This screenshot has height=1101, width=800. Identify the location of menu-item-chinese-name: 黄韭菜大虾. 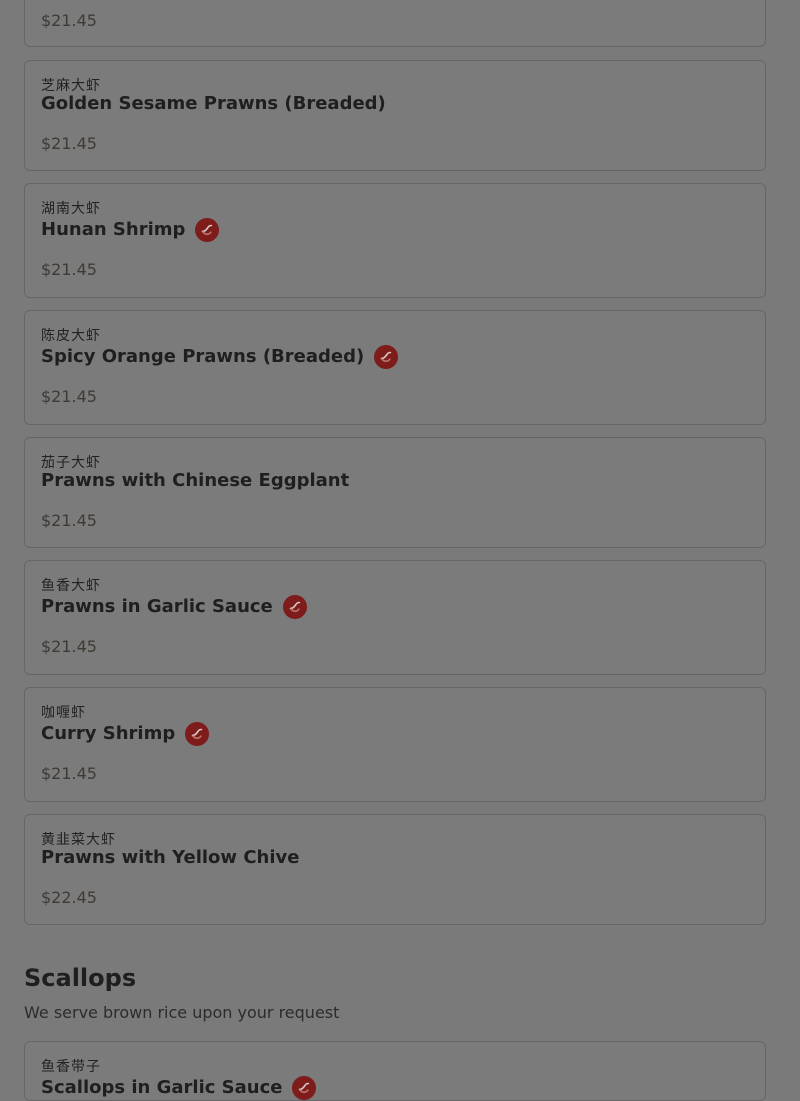
(78, 840).